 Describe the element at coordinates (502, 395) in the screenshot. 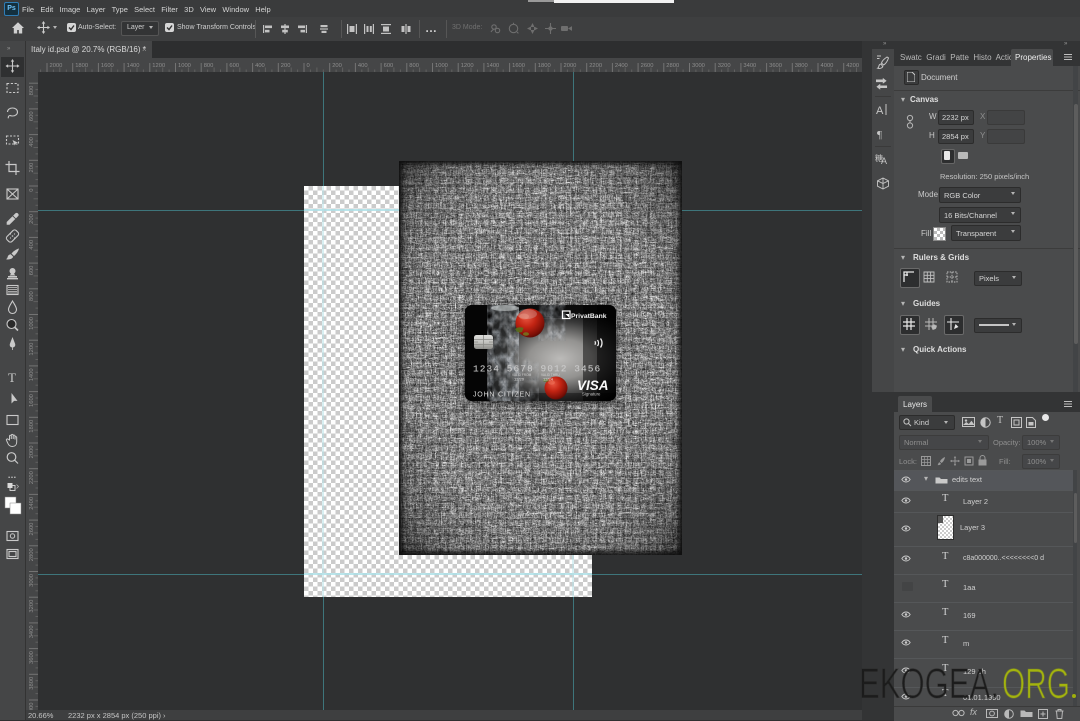

I see `svg-text: JOHN CITIZEN` at that location.